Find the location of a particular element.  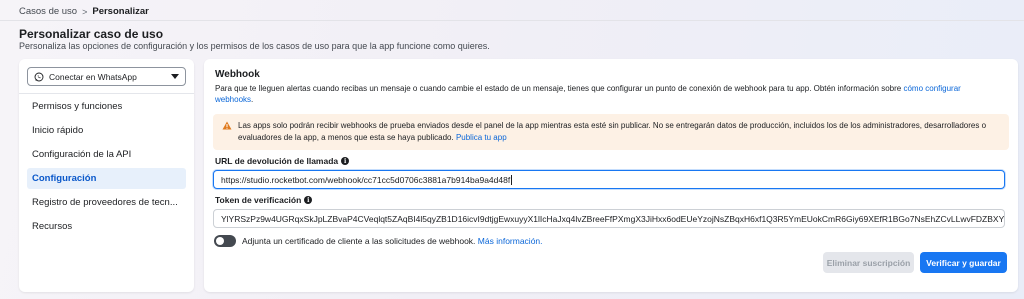

usecase-select: Conectar en WhatsApp is located at coordinates (106, 76).